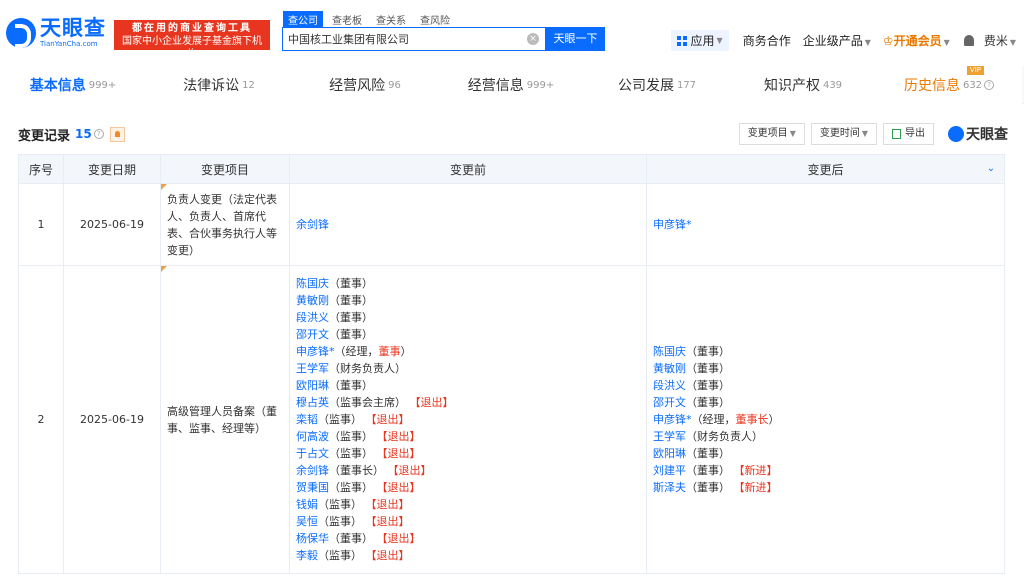  Describe the element at coordinates (825, 224) in the screenshot. I see `person-list: 申彦锋*` at that location.